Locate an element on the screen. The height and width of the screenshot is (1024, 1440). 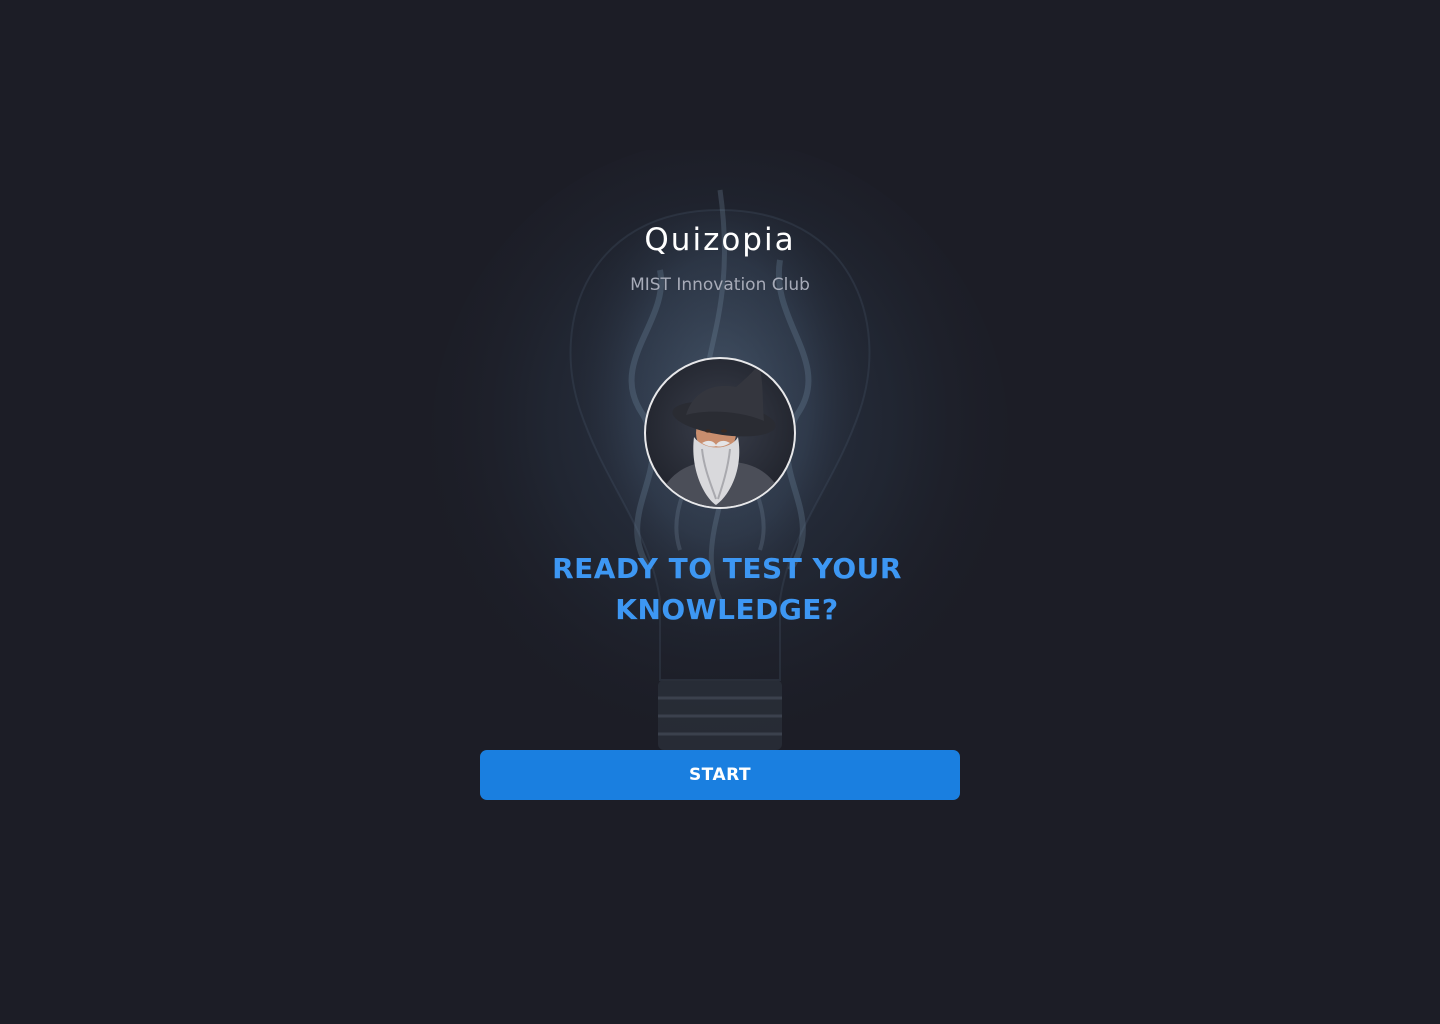
wizard-icon is located at coordinates (721, 435).